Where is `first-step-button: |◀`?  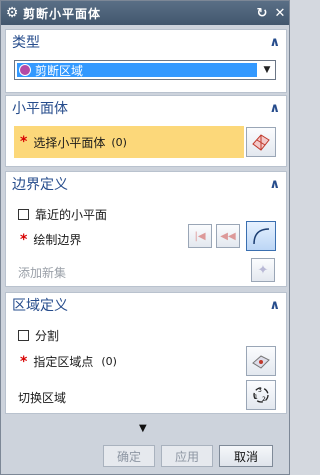
first-step-button: |◀ is located at coordinates (200, 236).